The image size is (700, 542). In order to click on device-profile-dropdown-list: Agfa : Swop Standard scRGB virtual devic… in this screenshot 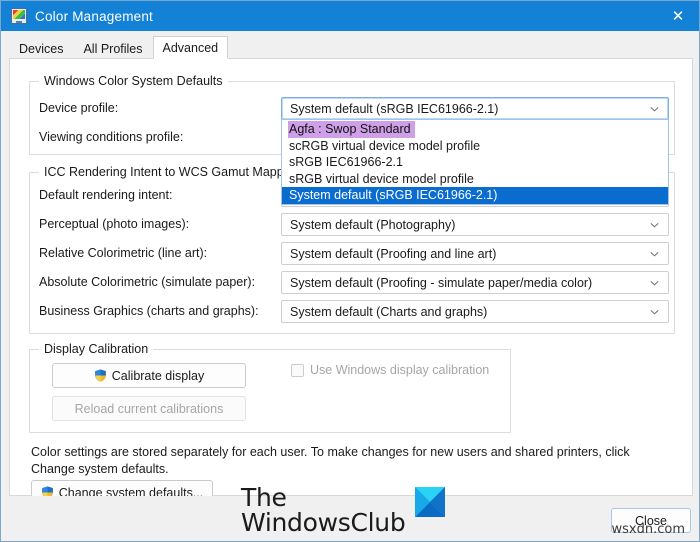, I will do `click(475, 162)`.